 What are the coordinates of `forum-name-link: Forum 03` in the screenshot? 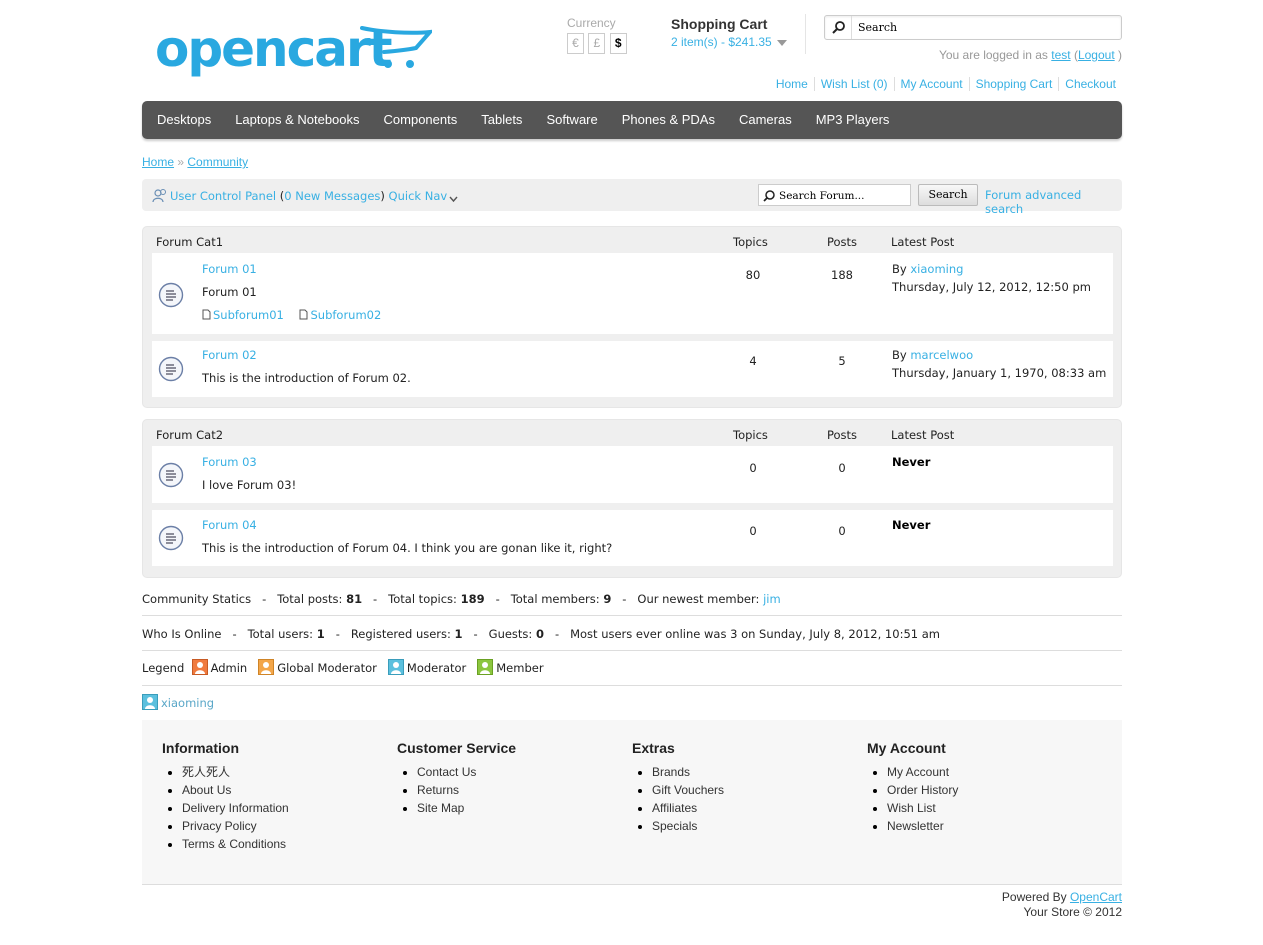 It's located at (229, 462).